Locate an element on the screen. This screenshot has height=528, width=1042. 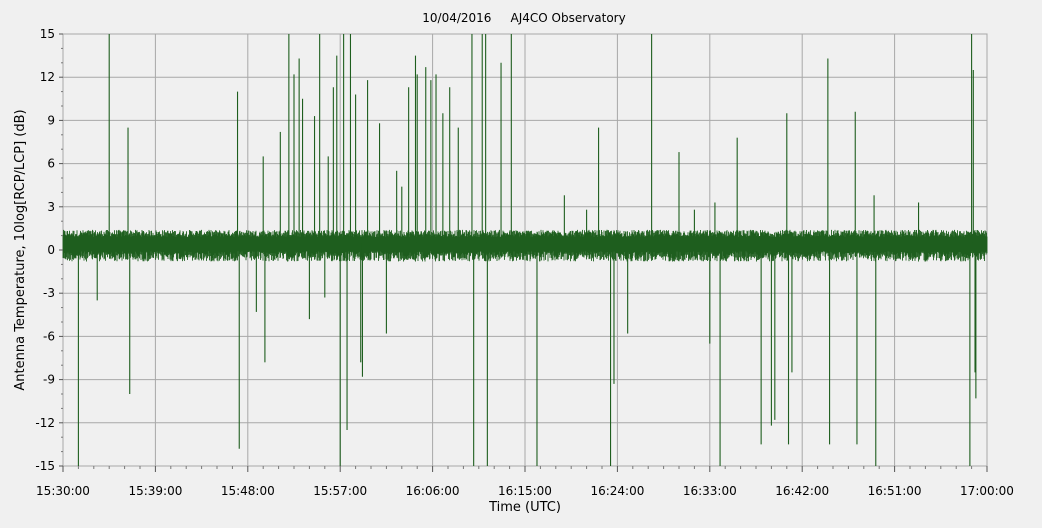
y-tick-label: 3 is located at coordinates (51, 207).